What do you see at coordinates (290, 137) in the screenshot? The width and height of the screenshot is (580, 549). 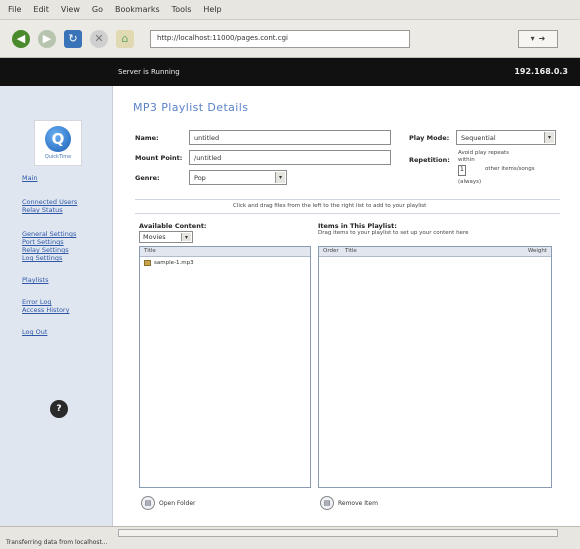 I see `name-field: untitled` at bounding box center [290, 137].